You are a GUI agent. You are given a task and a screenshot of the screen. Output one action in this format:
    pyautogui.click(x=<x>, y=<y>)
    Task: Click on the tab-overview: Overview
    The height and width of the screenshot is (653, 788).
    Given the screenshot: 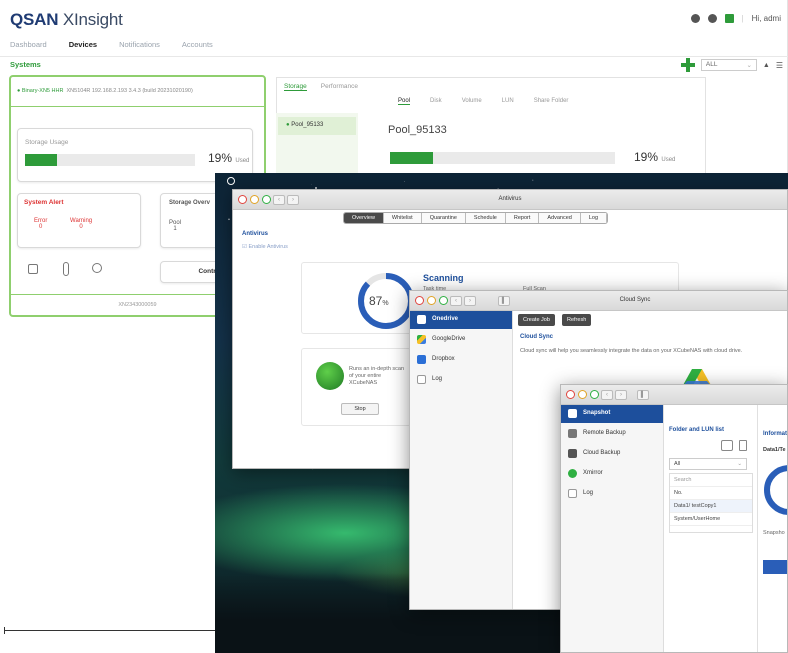 What is the action you would take?
    pyautogui.click(x=364, y=218)
    